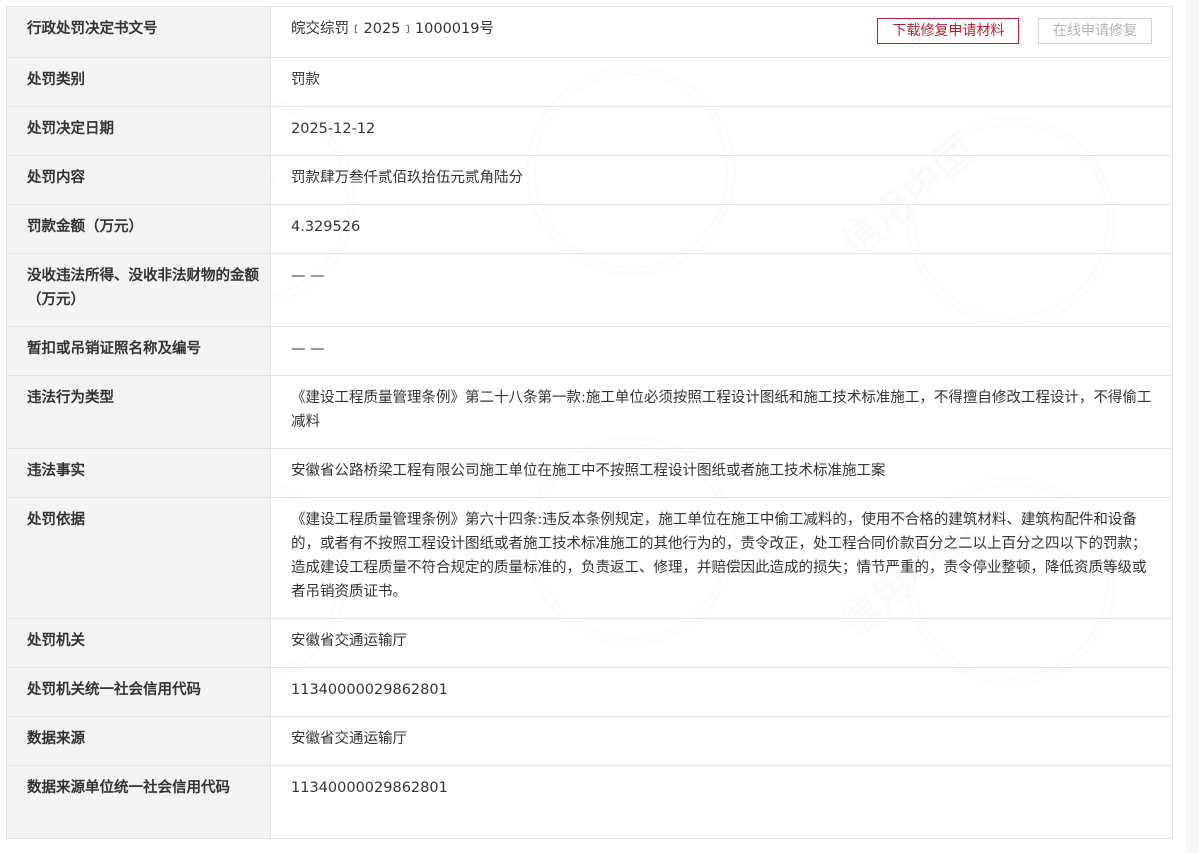  Describe the element at coordinates (138, 473) in the screenshot. I see `row-label: 违法事实` at that location.